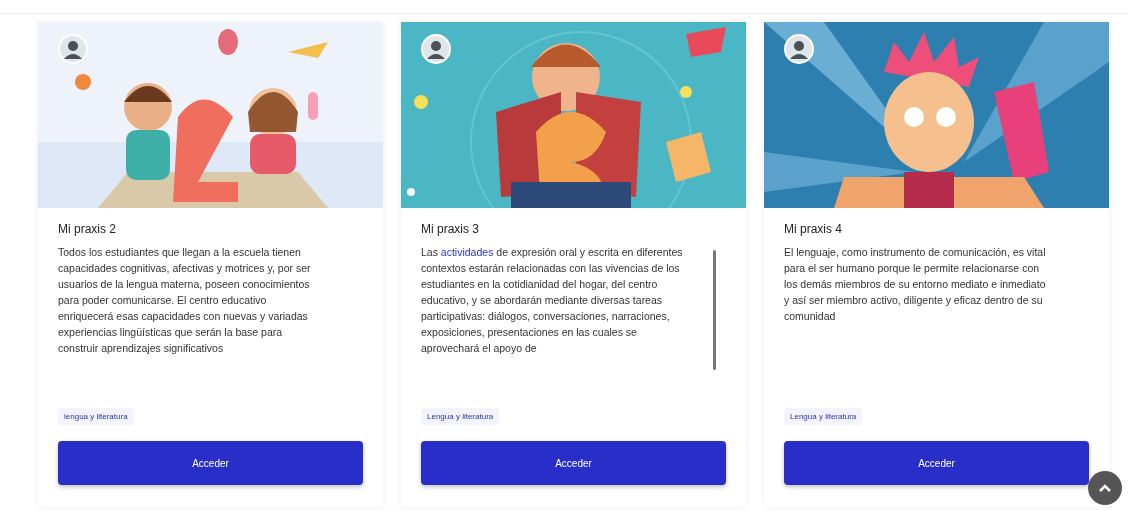 The width and height of the screenshot is (1128, 511). Describe the element at coordinates (813, 229) in the screenshot. I see `card-title: Mi praxis 4` at that location.